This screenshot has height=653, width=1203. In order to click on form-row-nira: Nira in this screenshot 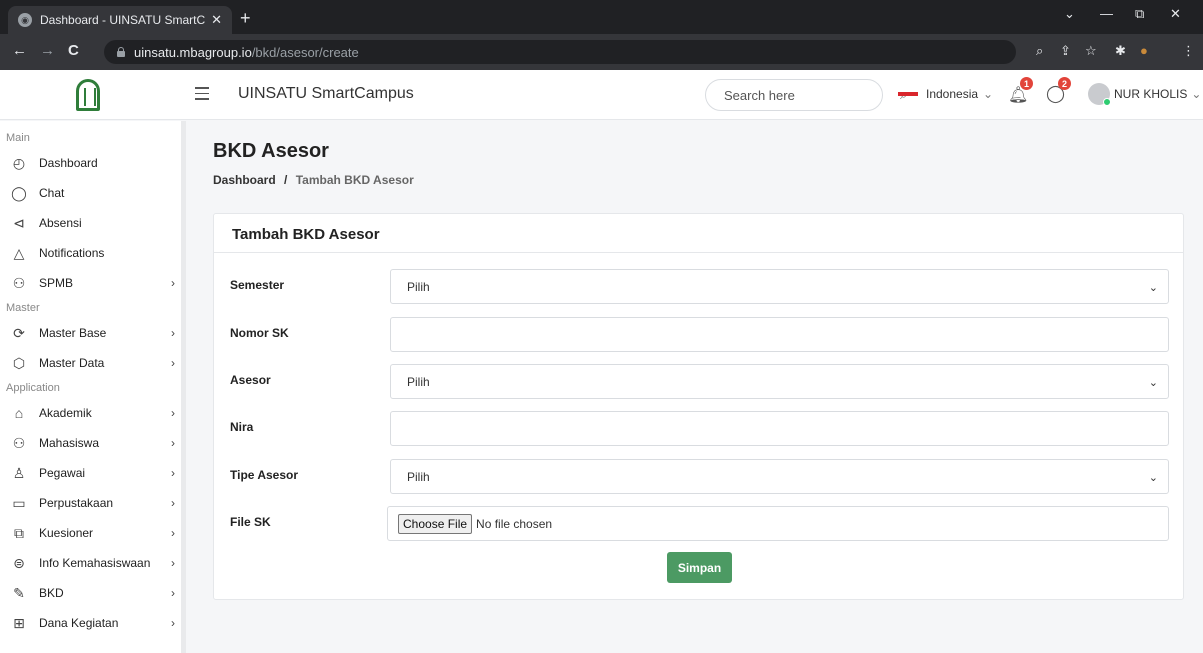, I will do `click(700, 429)`.